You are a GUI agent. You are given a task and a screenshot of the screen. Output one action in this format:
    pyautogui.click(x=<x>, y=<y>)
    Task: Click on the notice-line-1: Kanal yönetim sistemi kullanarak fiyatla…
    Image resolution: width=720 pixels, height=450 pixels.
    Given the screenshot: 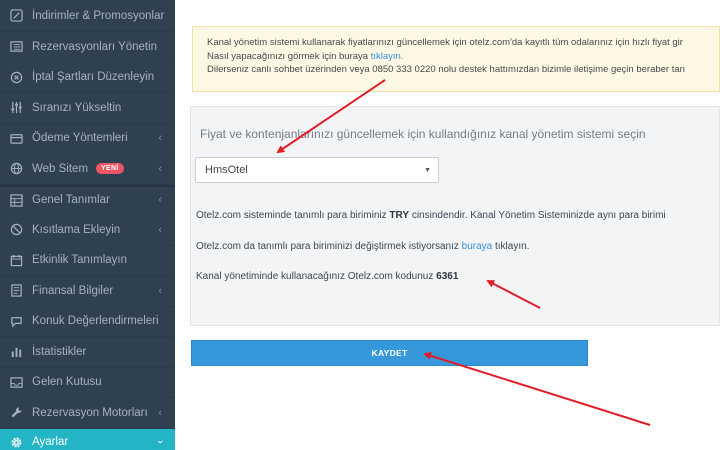 What is the action you would take?
    pyautogui.click(x=445, y=42)
    